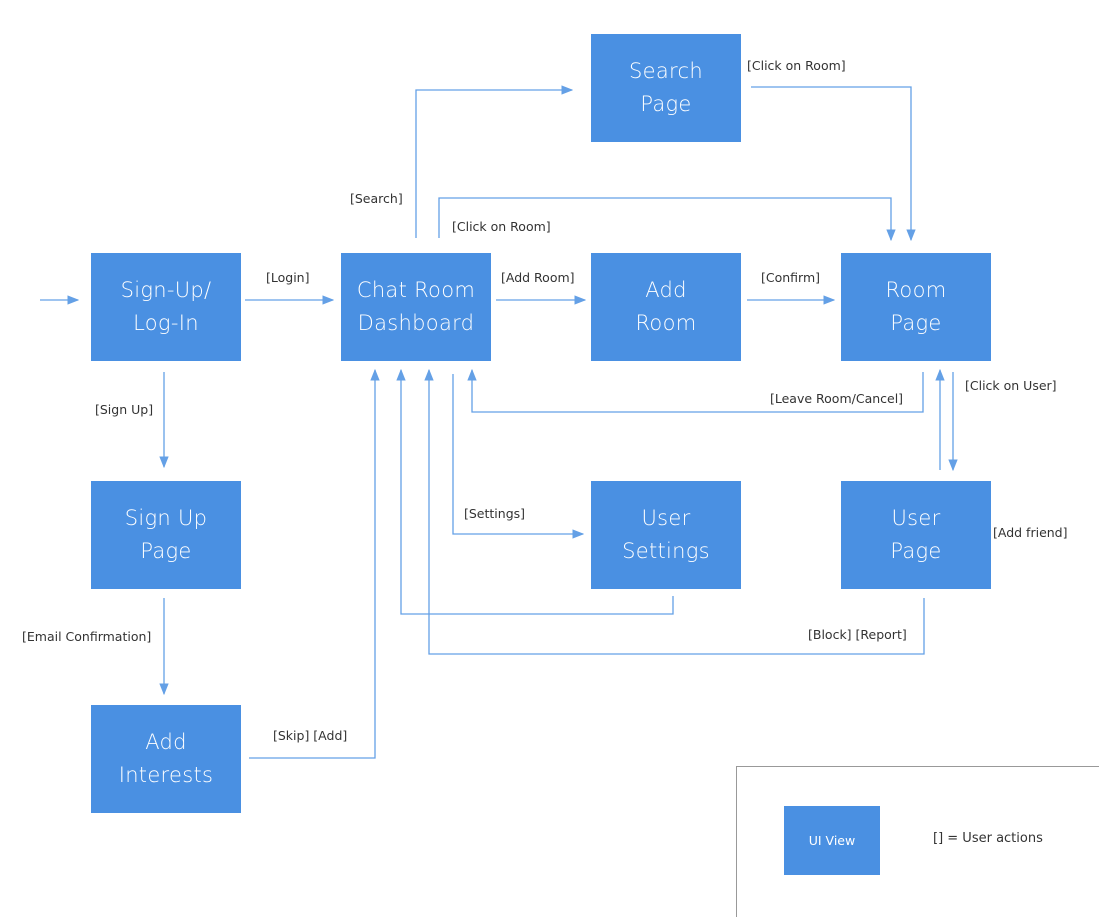 The height and width of the screenshot is (917, 1099). Describe the element at coordinates (837, 398) in the screenshot. I see `label-leave-room: [Leave Room/Cancel]` at that location.